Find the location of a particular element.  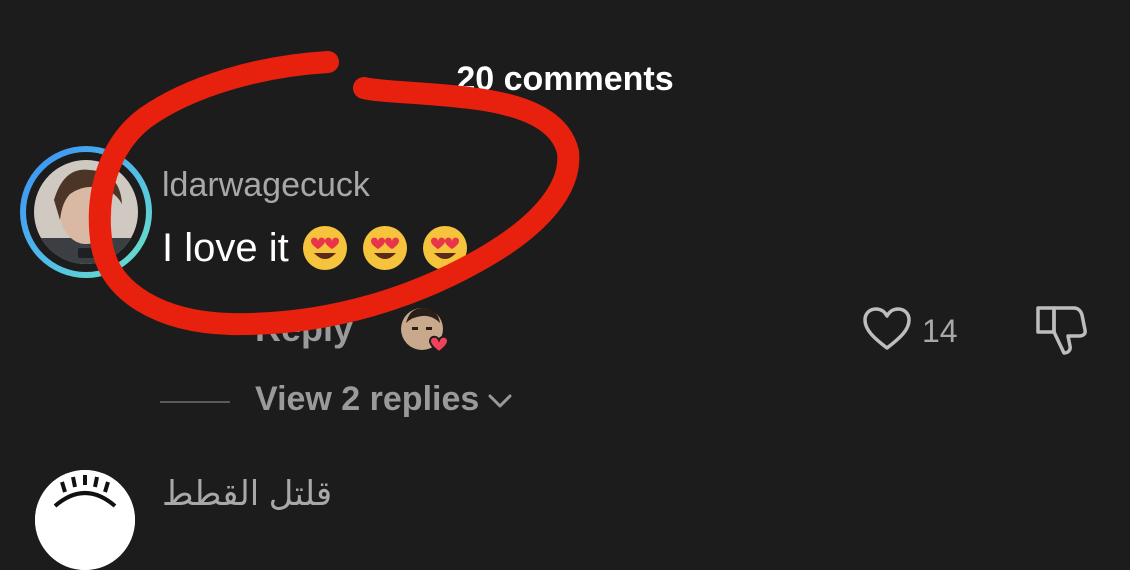

comment-body: I love it is located at coordinates (315, 248).